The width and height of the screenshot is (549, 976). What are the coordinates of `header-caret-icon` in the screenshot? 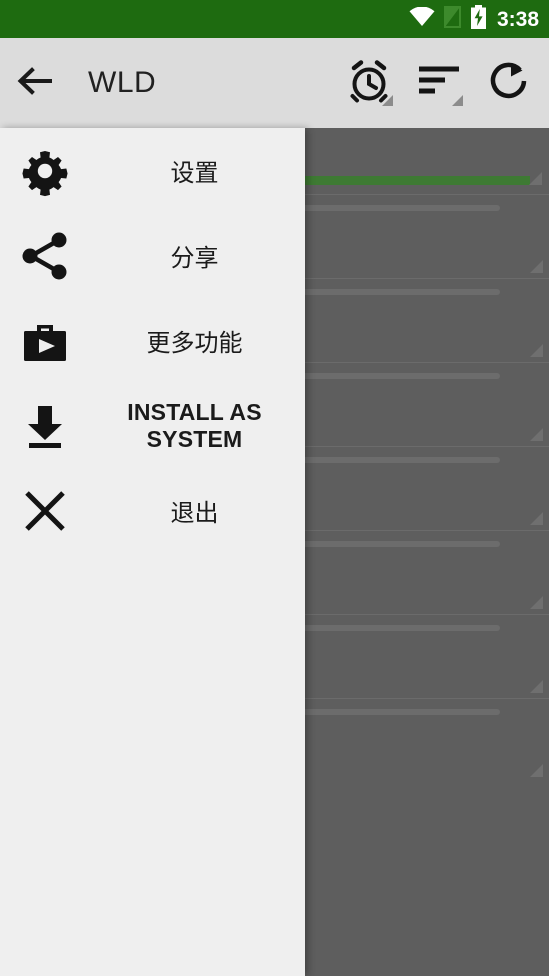 It's located at (535, 178).